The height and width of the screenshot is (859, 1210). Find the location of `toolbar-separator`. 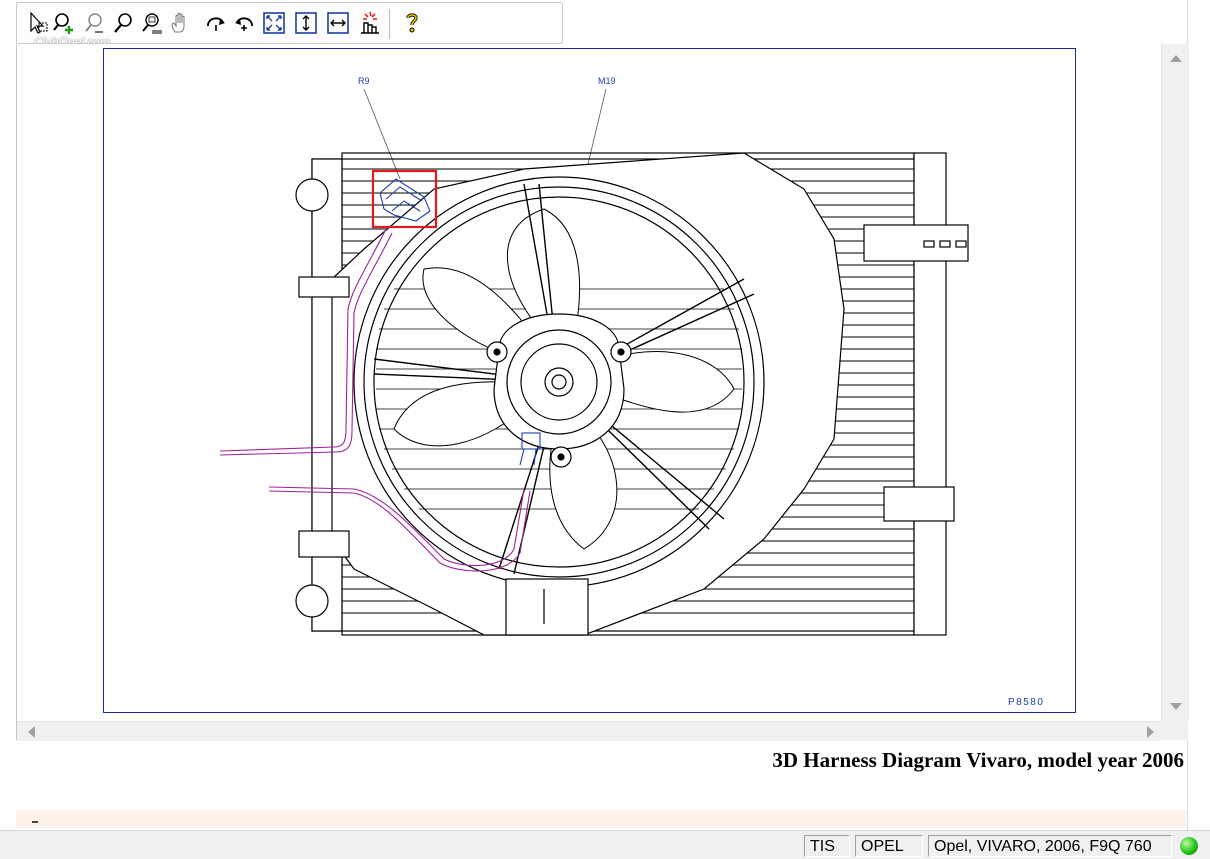

toolbar-separator is located at coordinates (389, 24).